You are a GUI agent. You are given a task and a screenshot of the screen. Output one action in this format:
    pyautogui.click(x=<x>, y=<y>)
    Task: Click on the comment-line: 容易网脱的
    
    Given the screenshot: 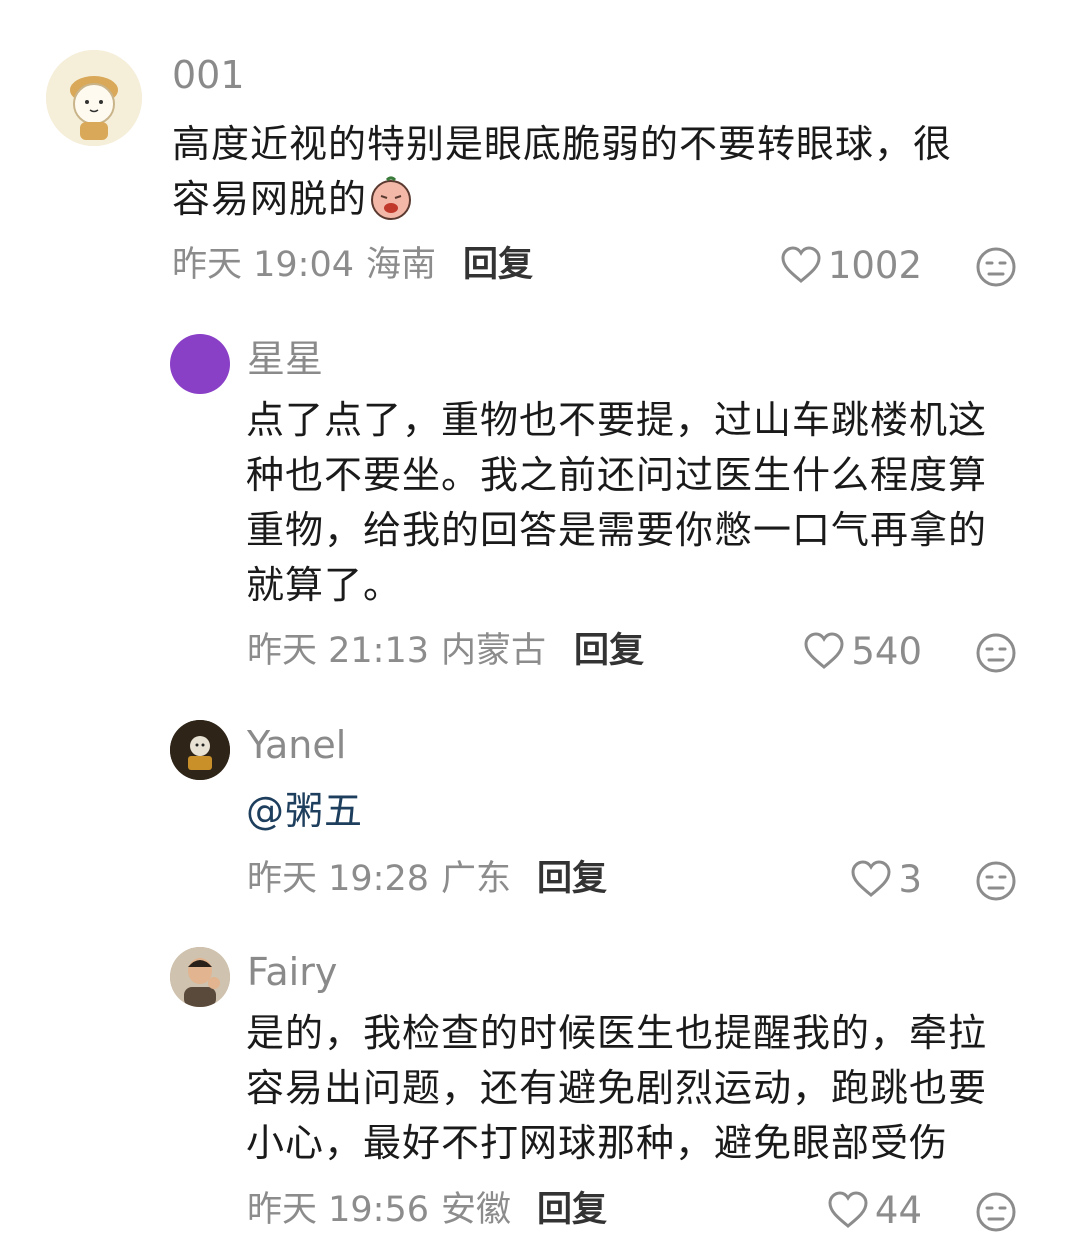 What is the action you would take?
    pyautogui.click(x=562, y=203)
    